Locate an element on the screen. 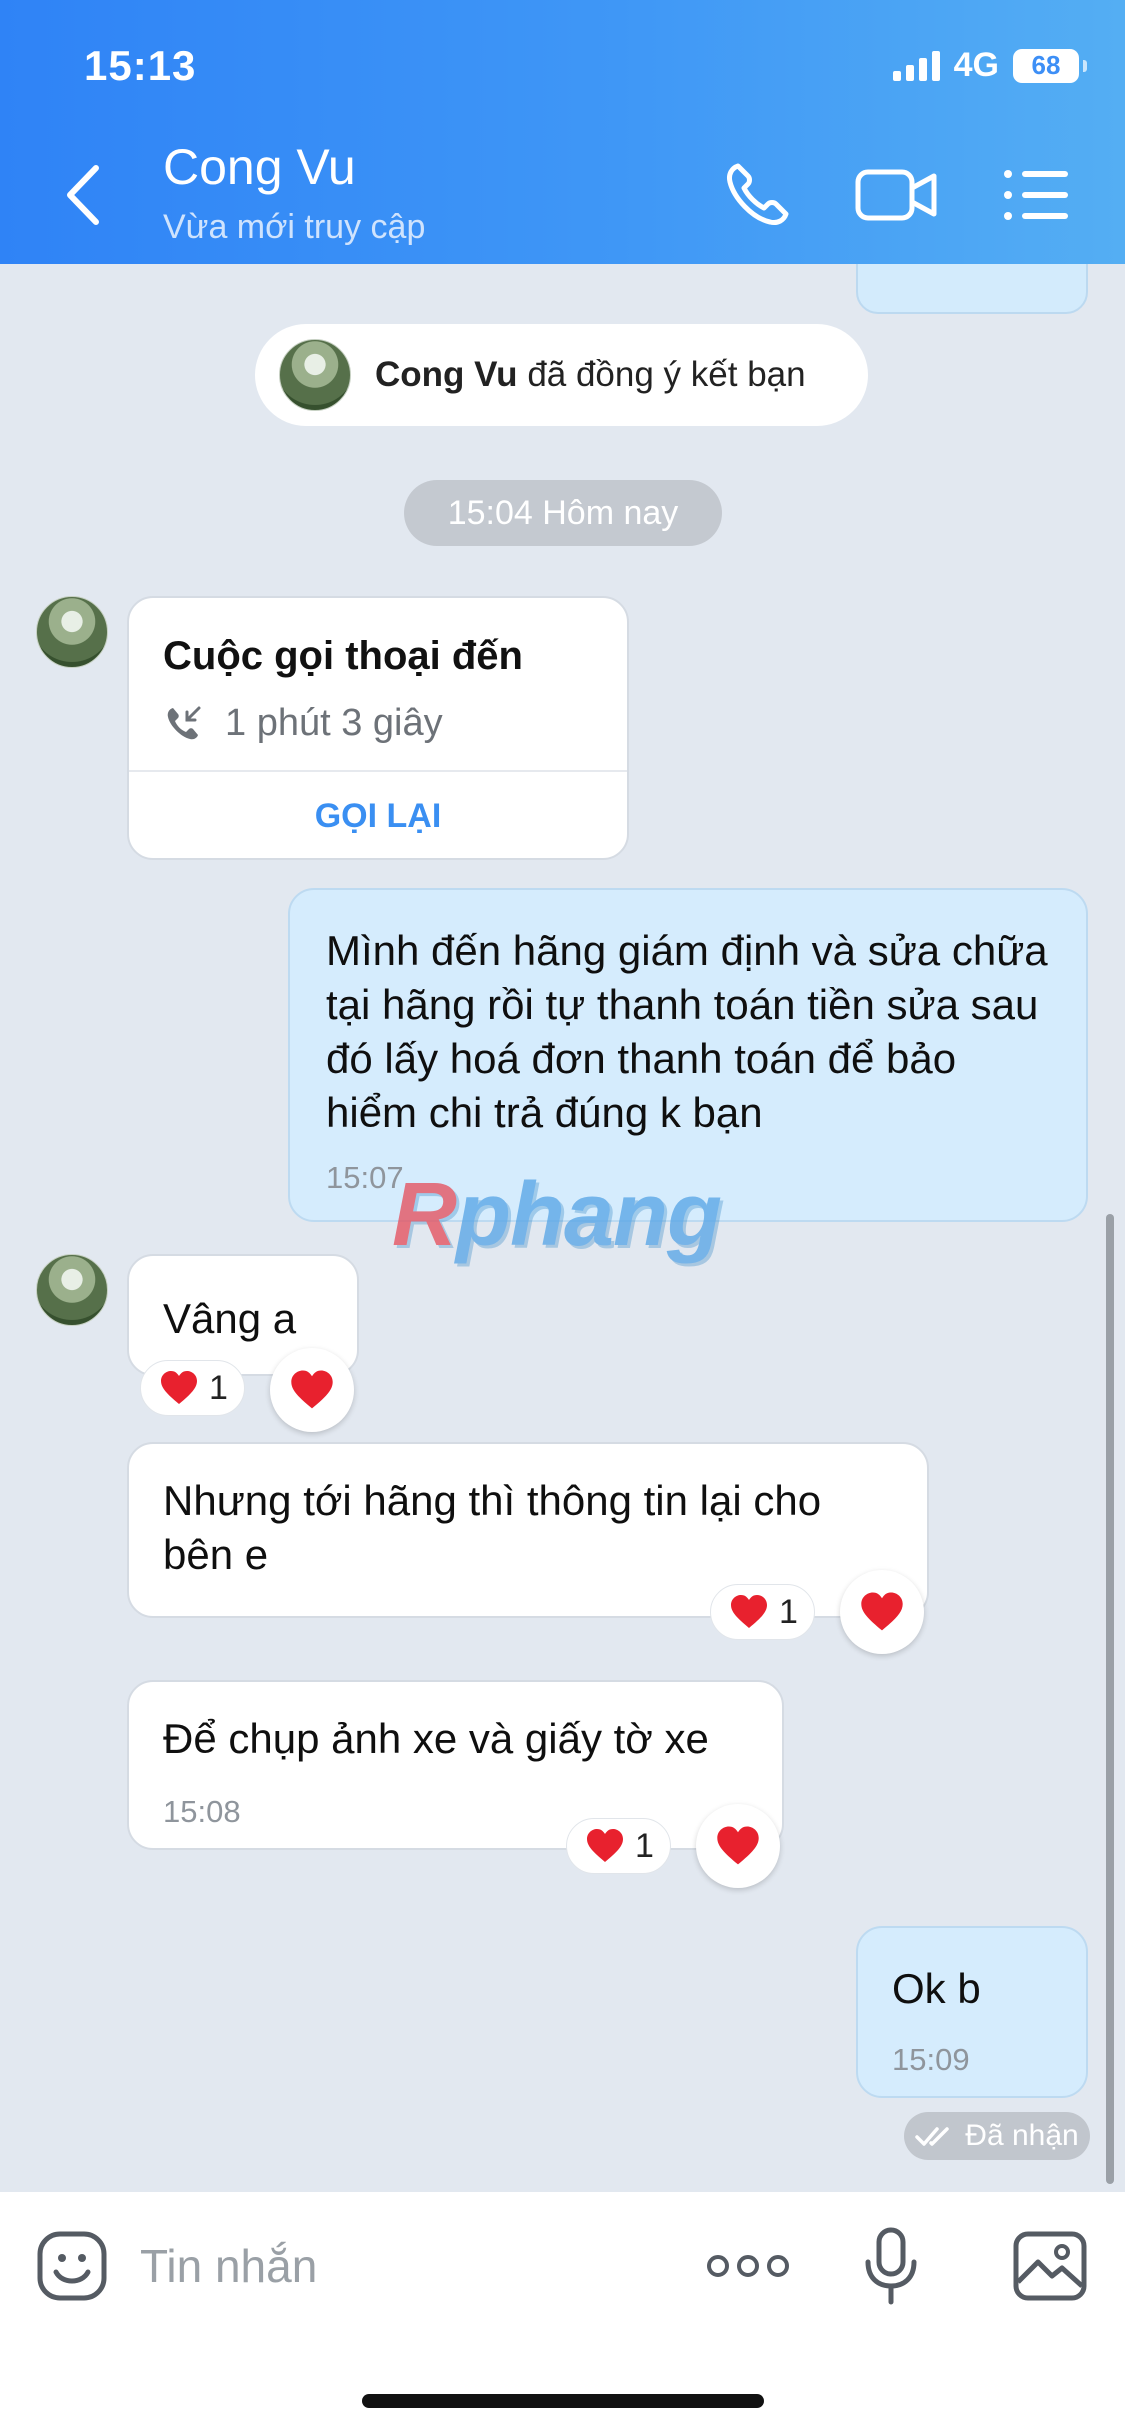 This screenshot has height=2436, width=1125. friend-accepted-notice: Cong Vu đã đồng ý kết bạn is located at coordinates (561, 375).